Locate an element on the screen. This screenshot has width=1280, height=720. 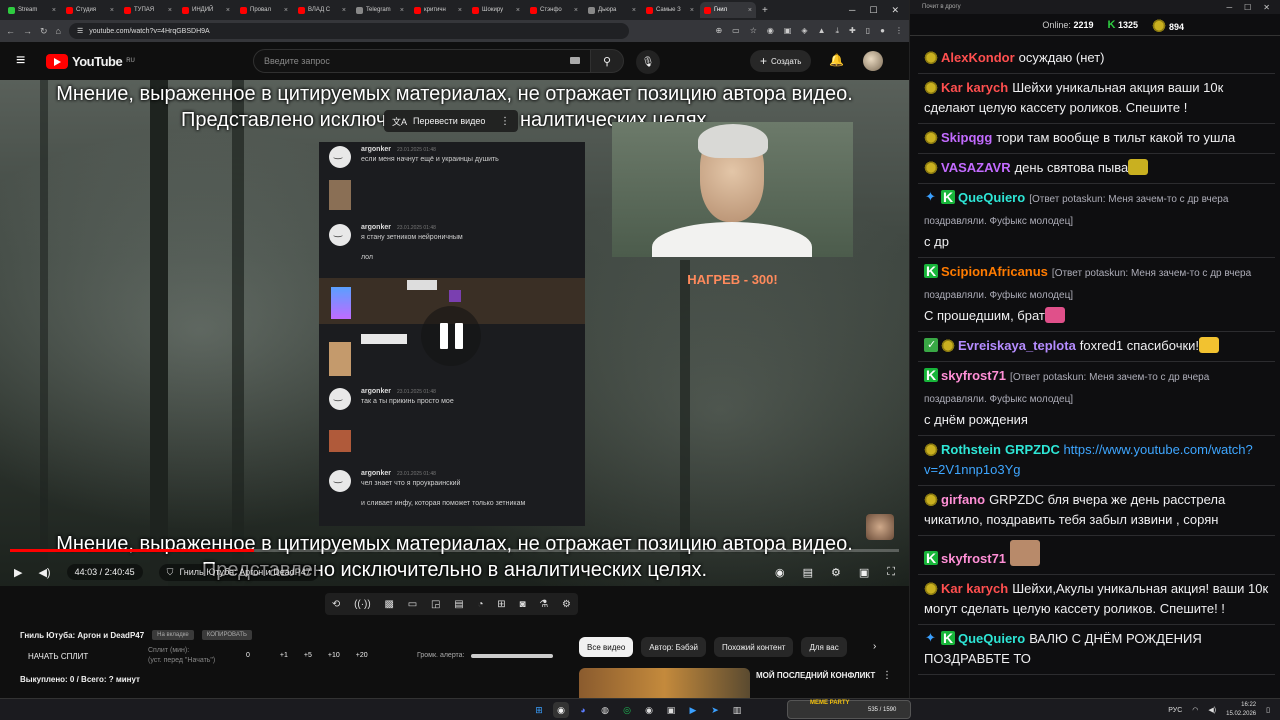
browser-tab: ИНДИЙ × is located at coordinates (206, 10).